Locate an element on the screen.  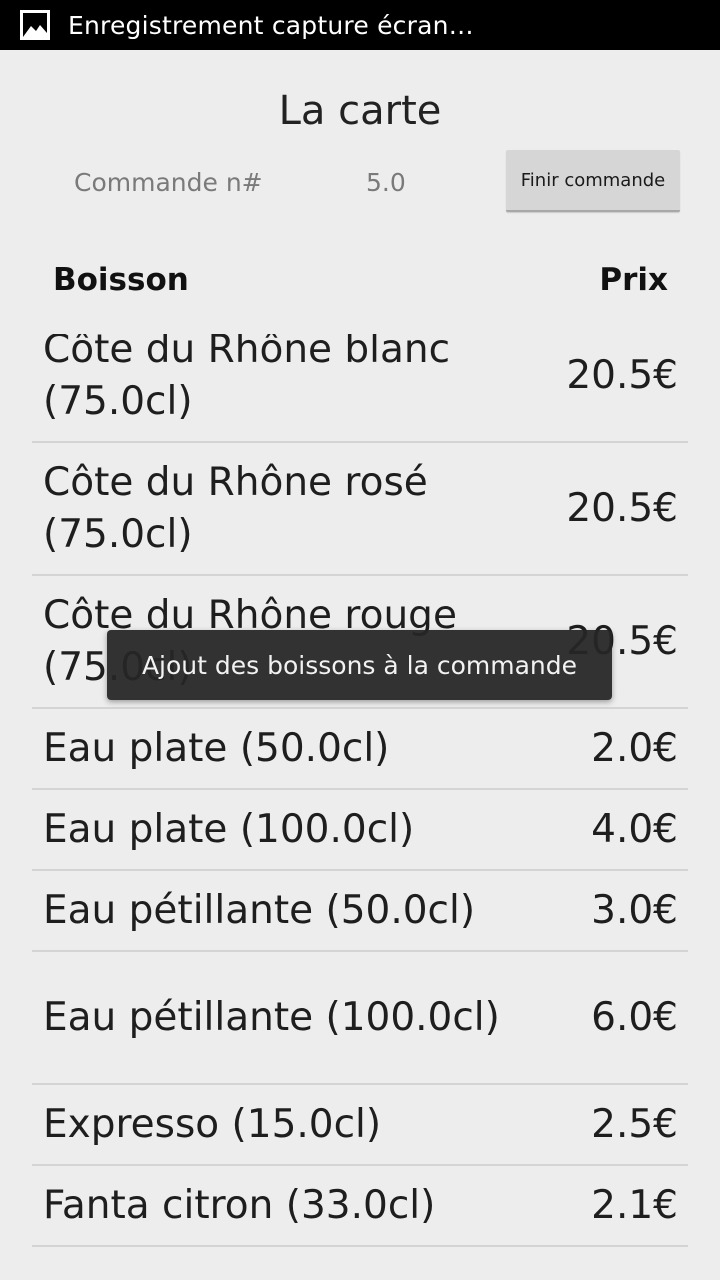
list-item: Expresso (15.0cl) 2.5€ is located at coordinates (360, 1125).